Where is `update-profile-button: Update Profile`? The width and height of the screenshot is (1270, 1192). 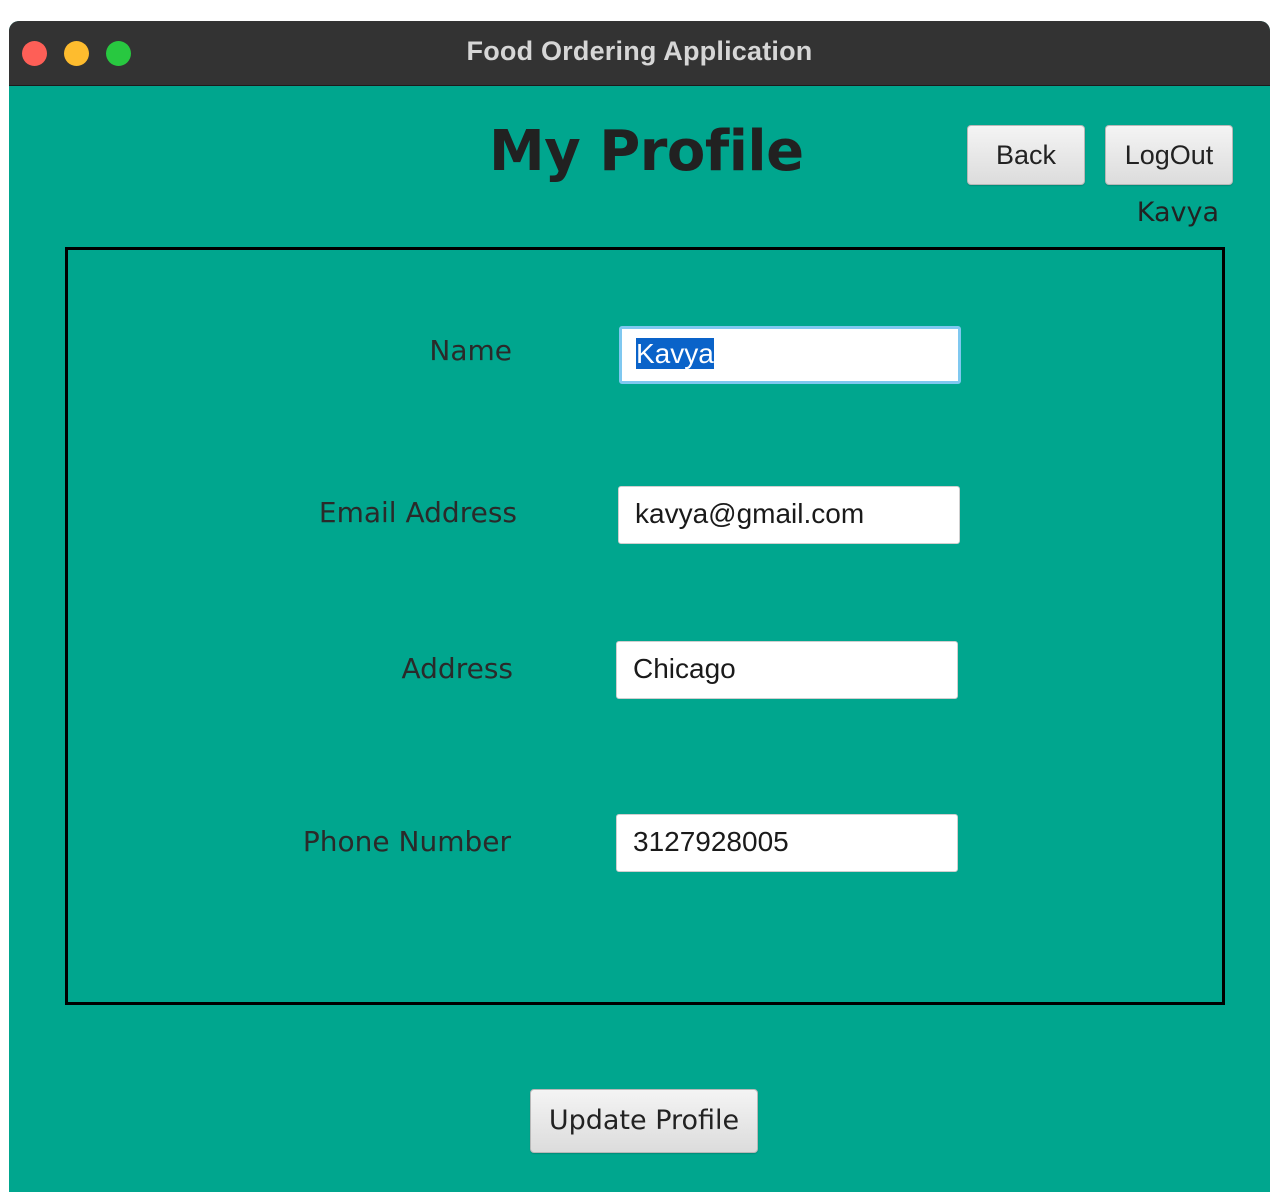
update-profile-button: Update Profile is located at coordinates (644, 1121).